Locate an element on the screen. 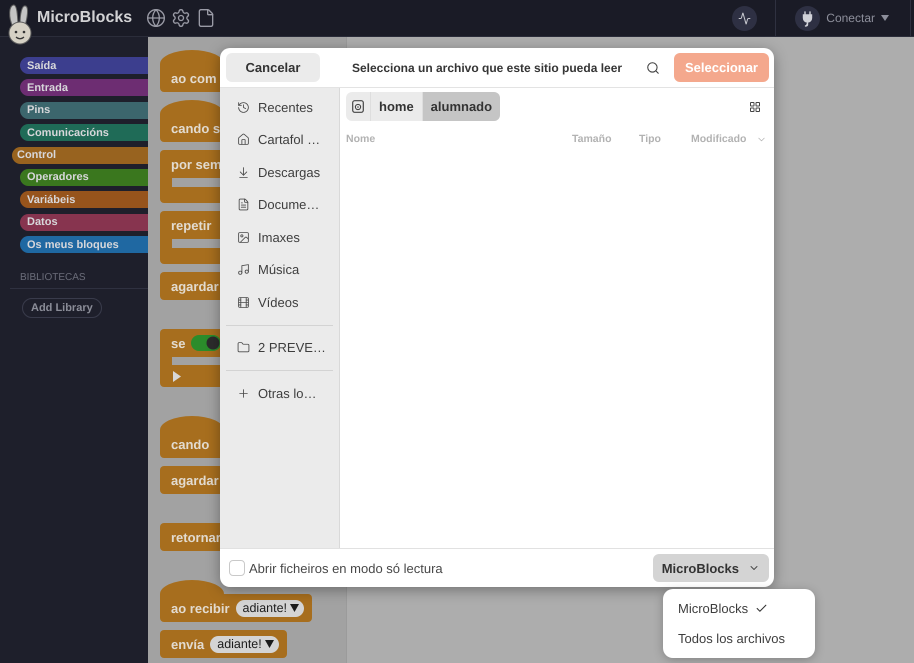 This screenshot has width=914, height=663. settings-icon is located at coordinates (181, 18).